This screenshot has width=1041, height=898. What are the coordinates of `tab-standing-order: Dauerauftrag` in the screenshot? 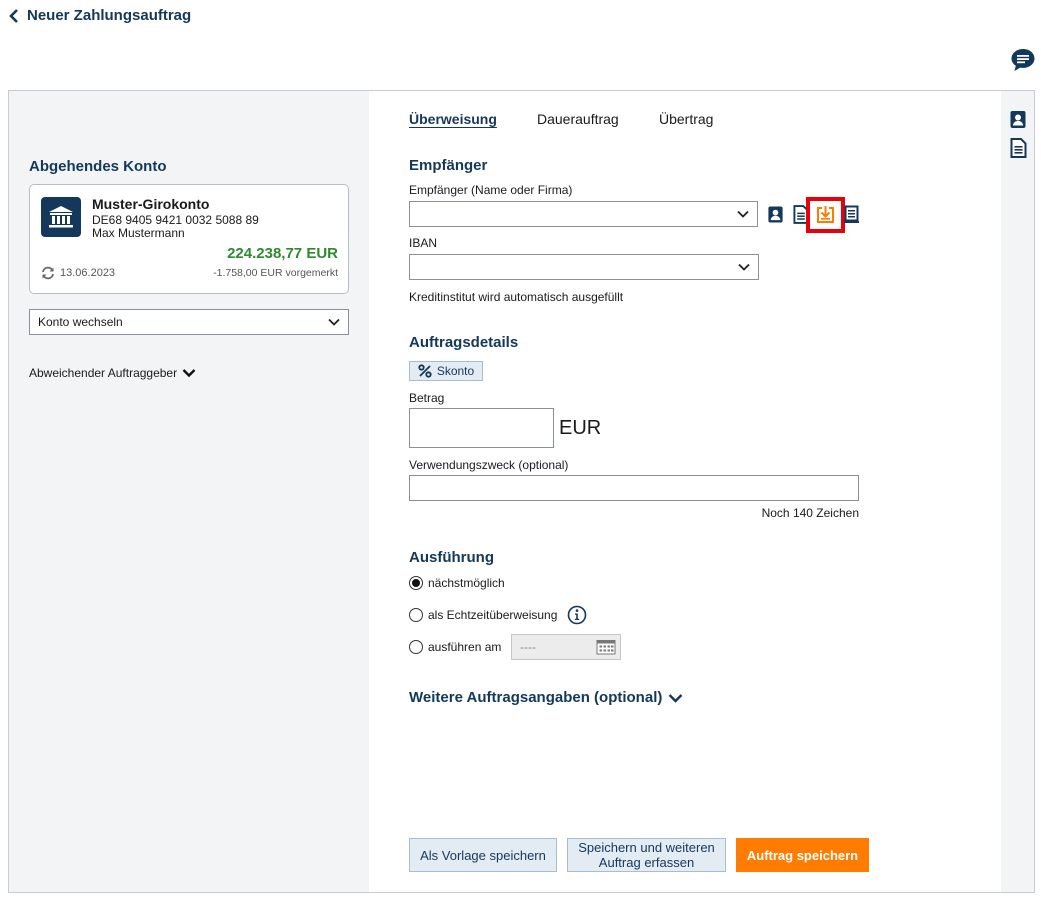 It's located at (578, 119).